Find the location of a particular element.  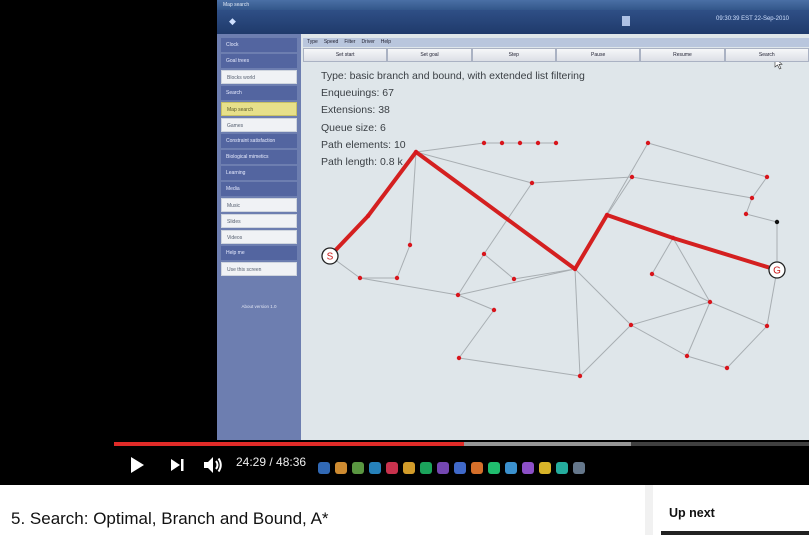

next-icon is located at coordinates (177, 465).